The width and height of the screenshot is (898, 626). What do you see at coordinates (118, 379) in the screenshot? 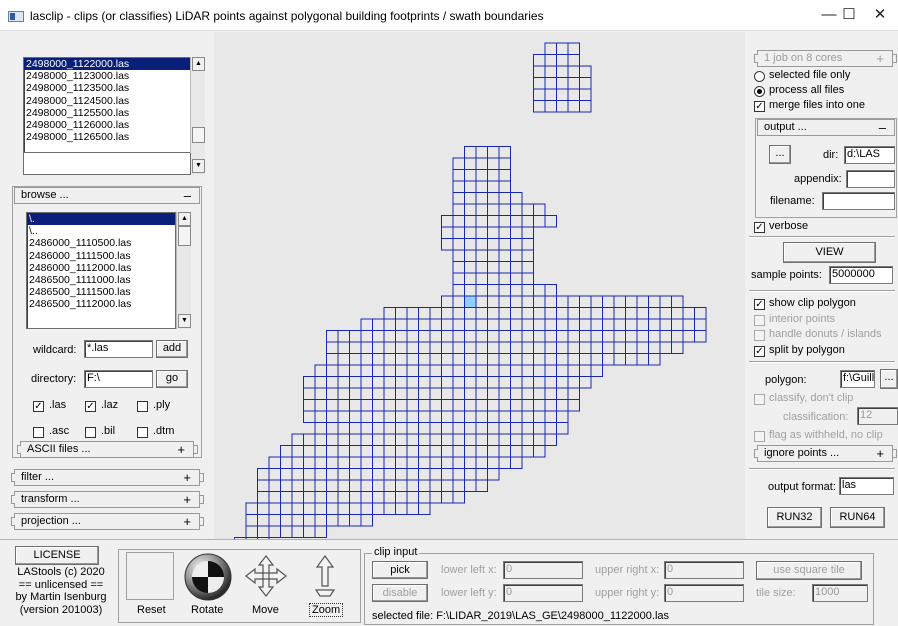
I see `directory-input: F:\` at bounding box center [118, 379].